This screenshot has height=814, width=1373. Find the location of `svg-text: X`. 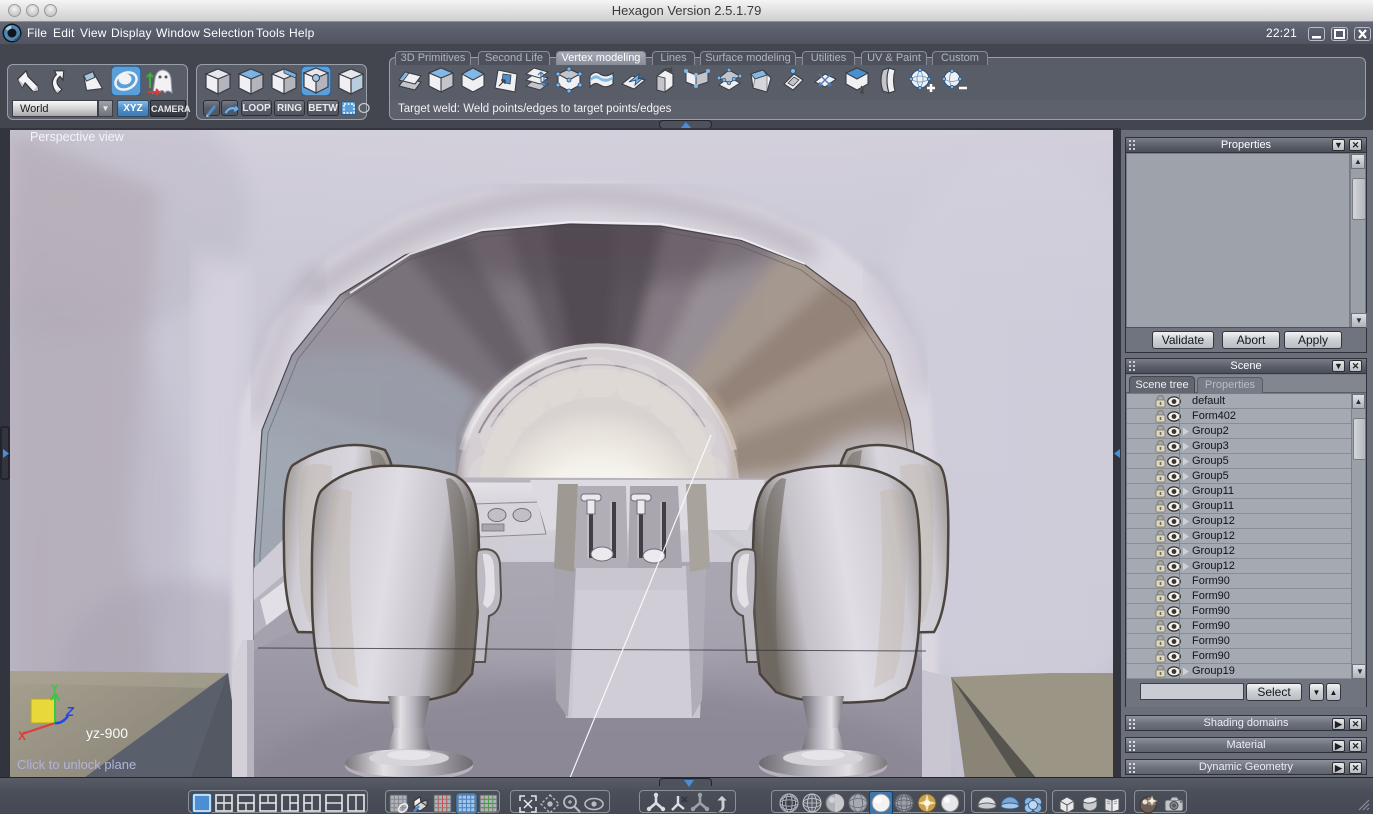

svg-text: X is located at coordinates (22, 736).